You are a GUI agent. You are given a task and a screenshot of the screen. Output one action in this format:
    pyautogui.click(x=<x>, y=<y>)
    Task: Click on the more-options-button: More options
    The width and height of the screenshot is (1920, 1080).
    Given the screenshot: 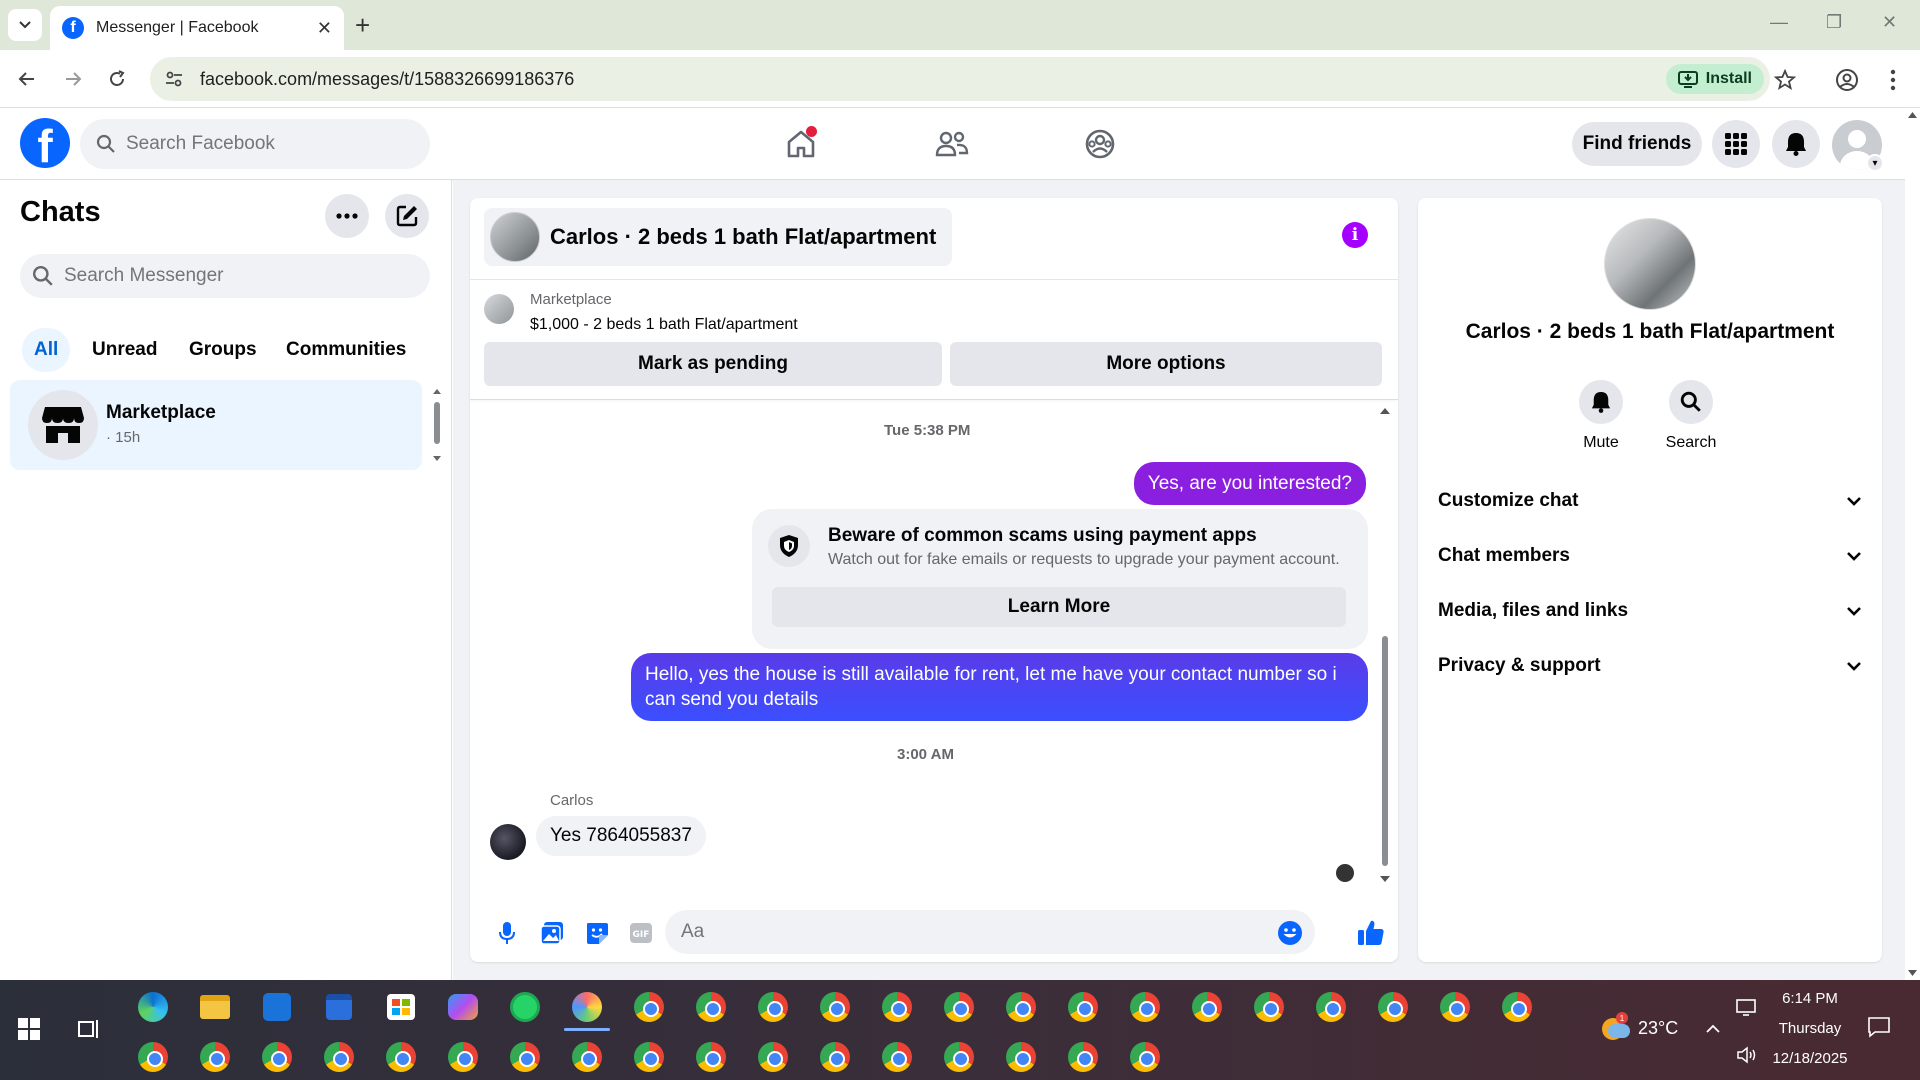 What is the action you would take?
    pyautogui.click(x=1166, y=364)
    